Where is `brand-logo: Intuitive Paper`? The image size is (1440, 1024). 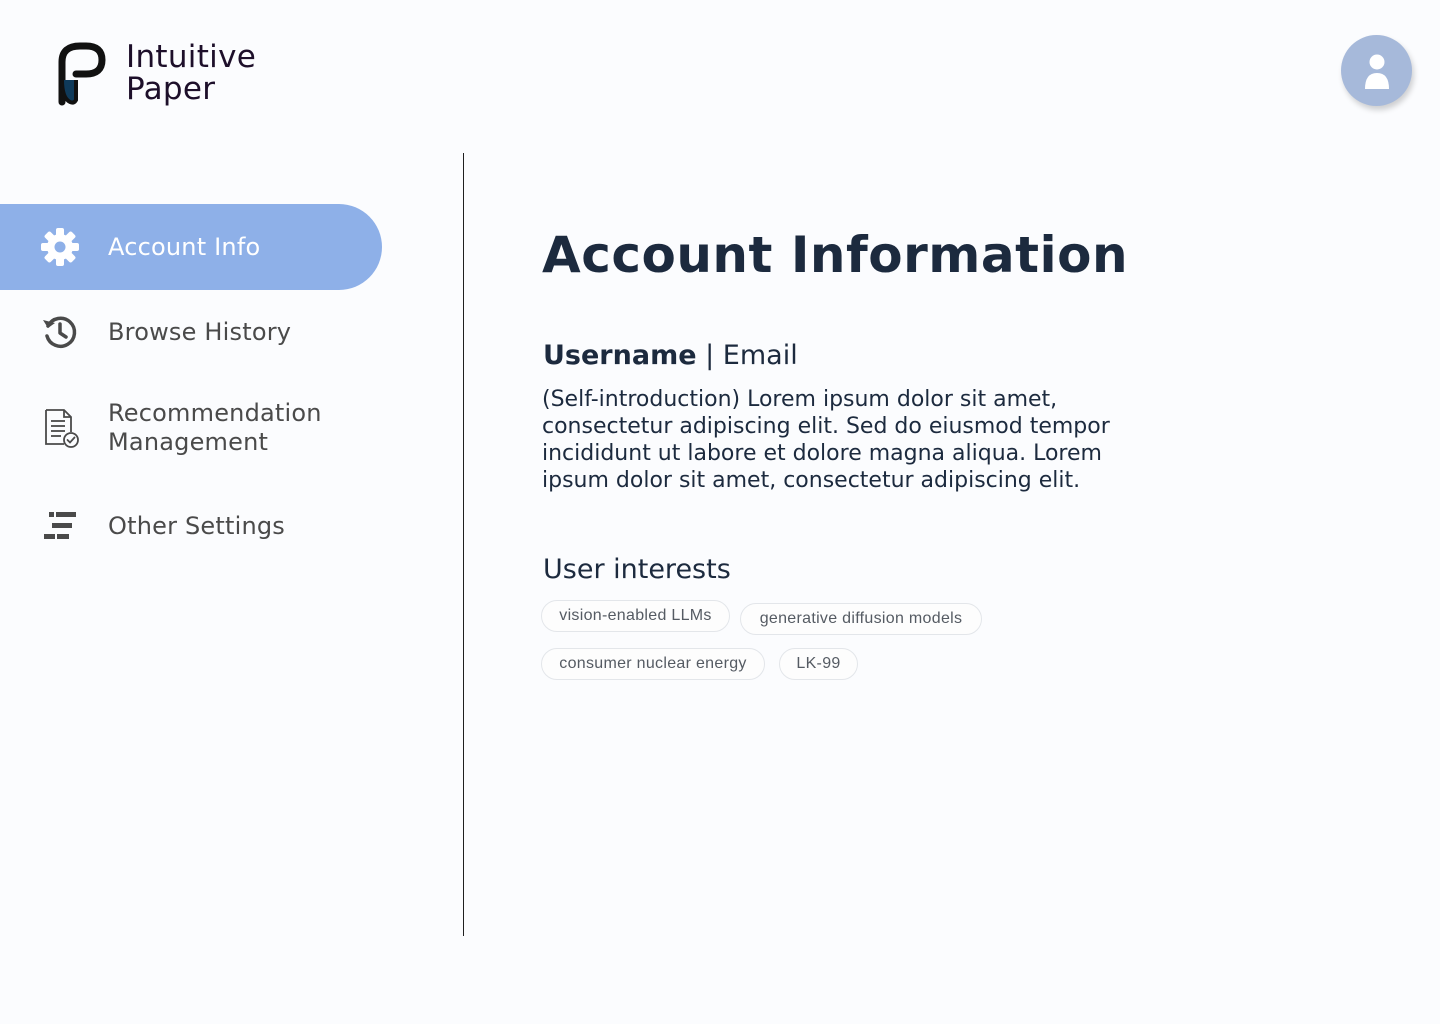
brand-logo: Intuitive Paper is located at coordinates (156, 73).